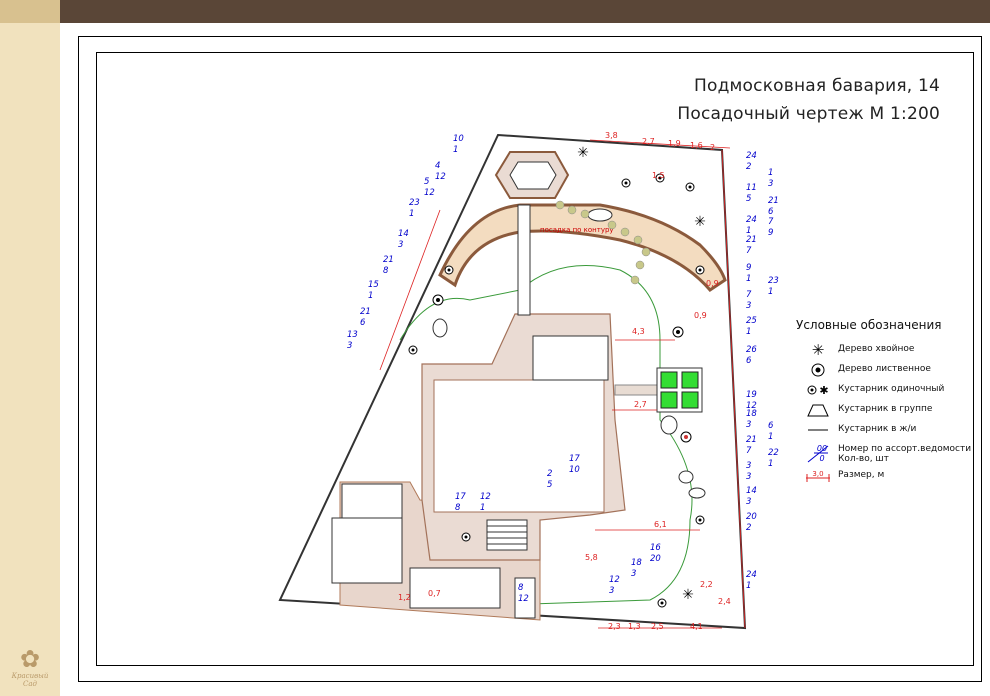  I want to click on house-core, so click(570, 358).